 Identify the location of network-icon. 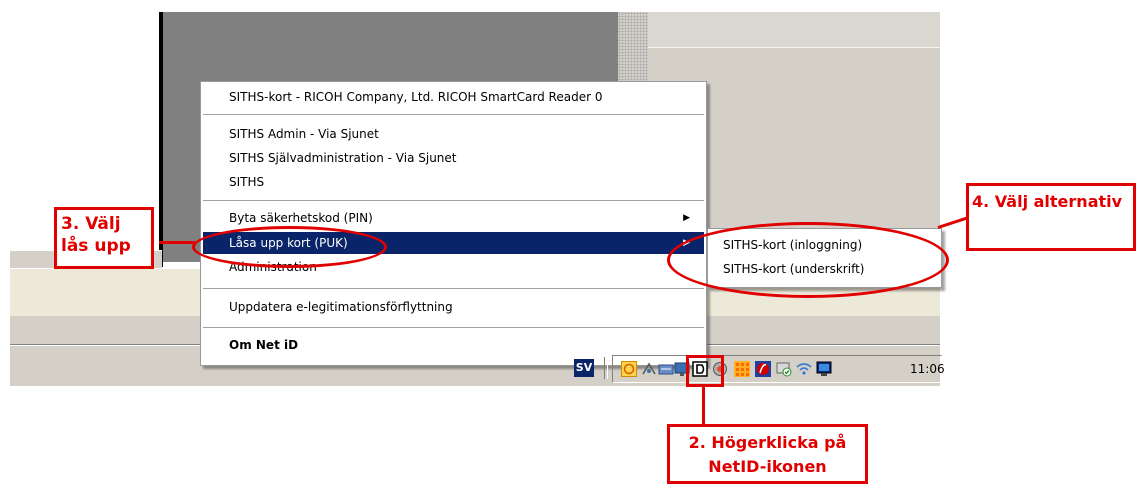
(649, 369).